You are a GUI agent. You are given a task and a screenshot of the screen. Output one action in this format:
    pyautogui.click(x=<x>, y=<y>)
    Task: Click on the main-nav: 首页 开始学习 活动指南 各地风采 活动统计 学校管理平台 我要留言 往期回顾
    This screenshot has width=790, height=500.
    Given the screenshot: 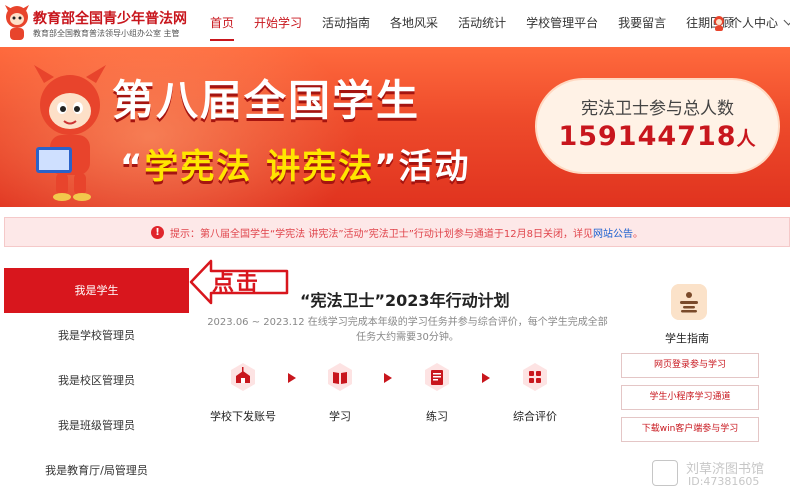 What is the action you would take?
    pyautogui.click(x=472, y=23)
    